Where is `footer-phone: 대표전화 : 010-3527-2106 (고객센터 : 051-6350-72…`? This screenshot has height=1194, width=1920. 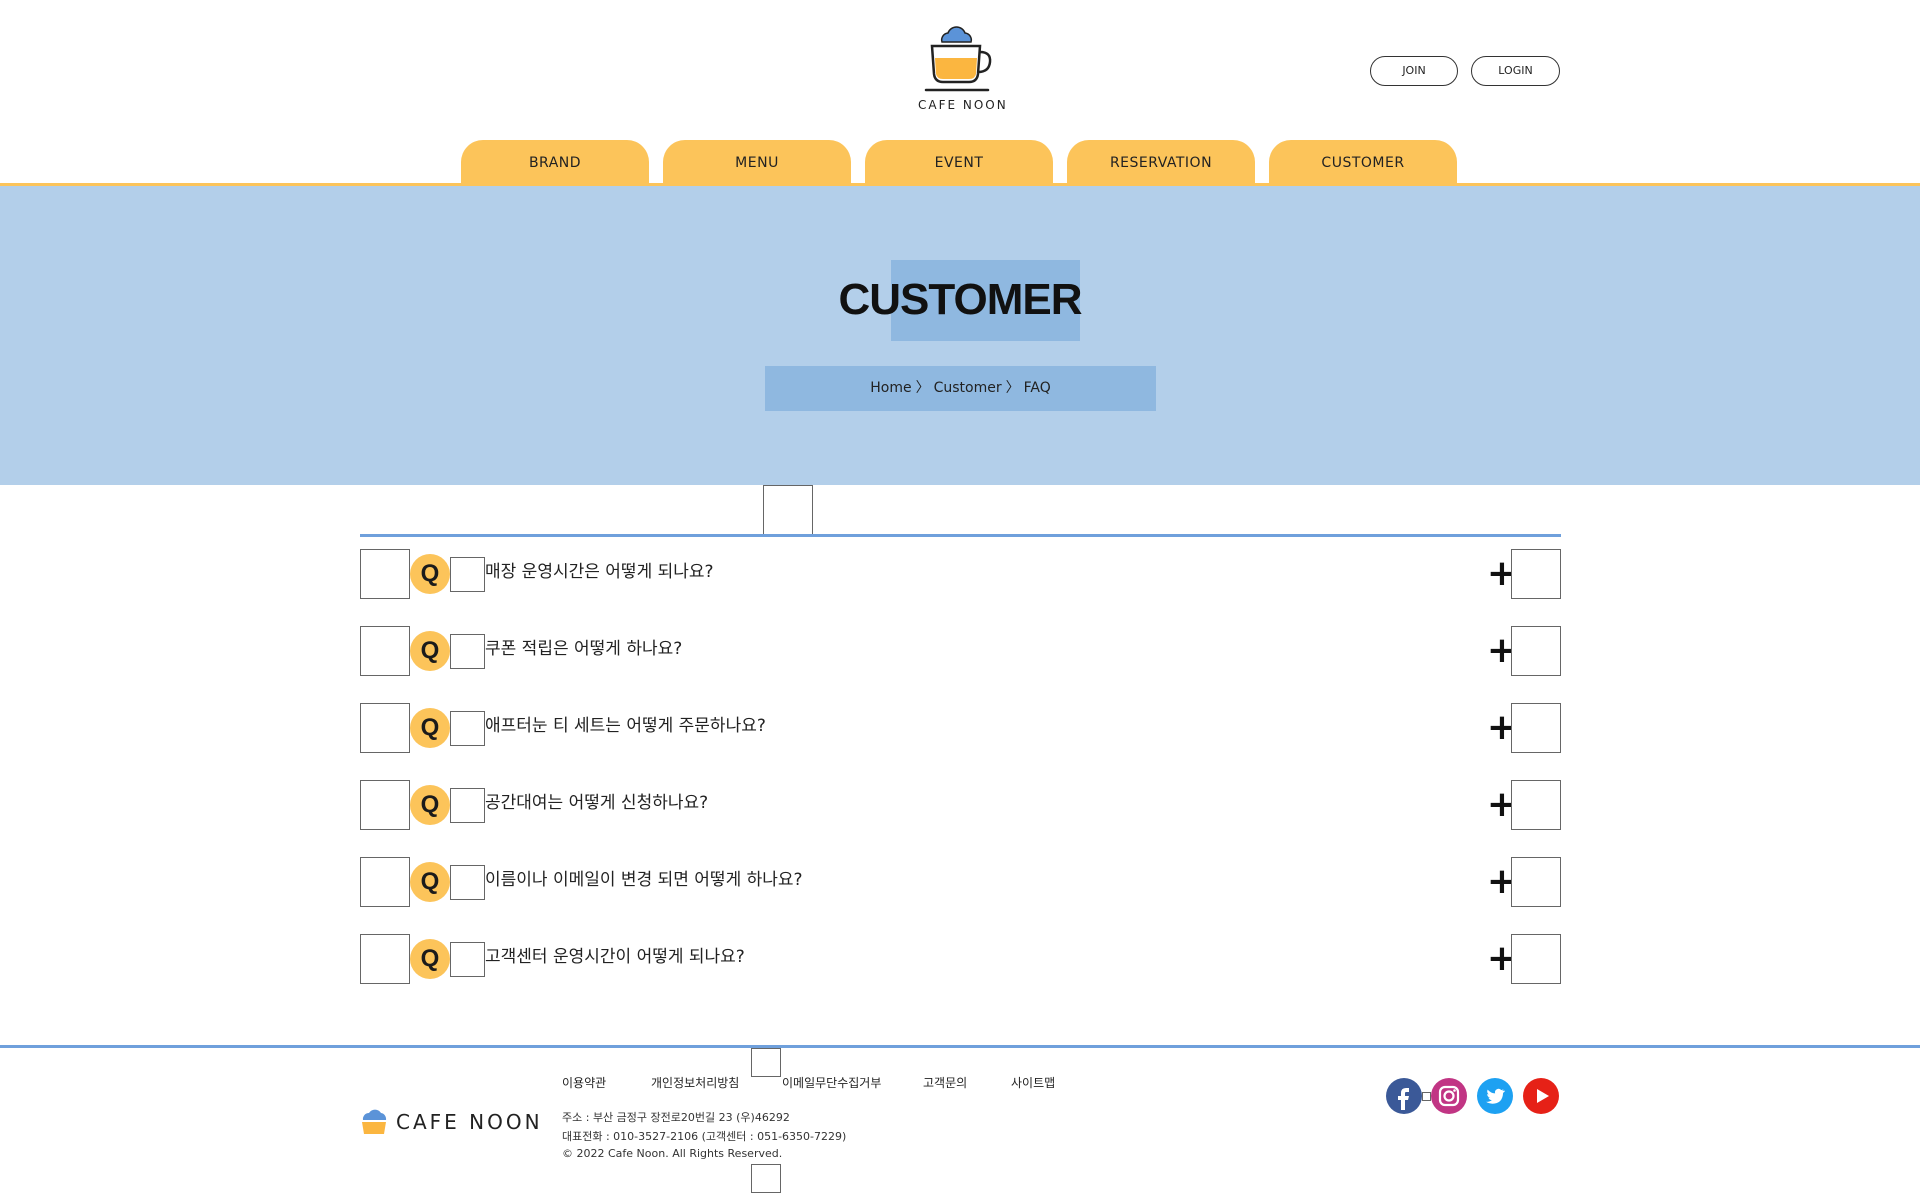
footer-phone: 대표전화 : 010-3527-2106 (고객센터 : 051-6350-72… is located at coordinates (704, 1136).